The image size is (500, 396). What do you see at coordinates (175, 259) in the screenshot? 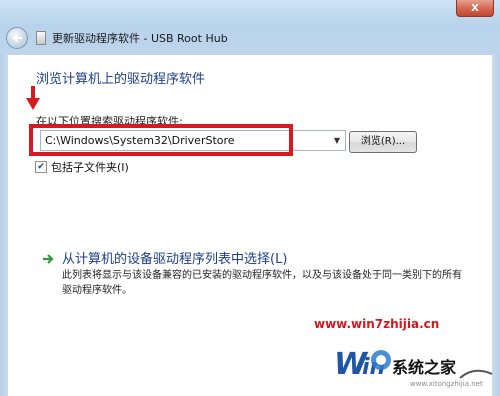
I see `pick-from-list-title: 从计算机的设备驱动程序列表中选择(L)` at bounding box center [175, 259].